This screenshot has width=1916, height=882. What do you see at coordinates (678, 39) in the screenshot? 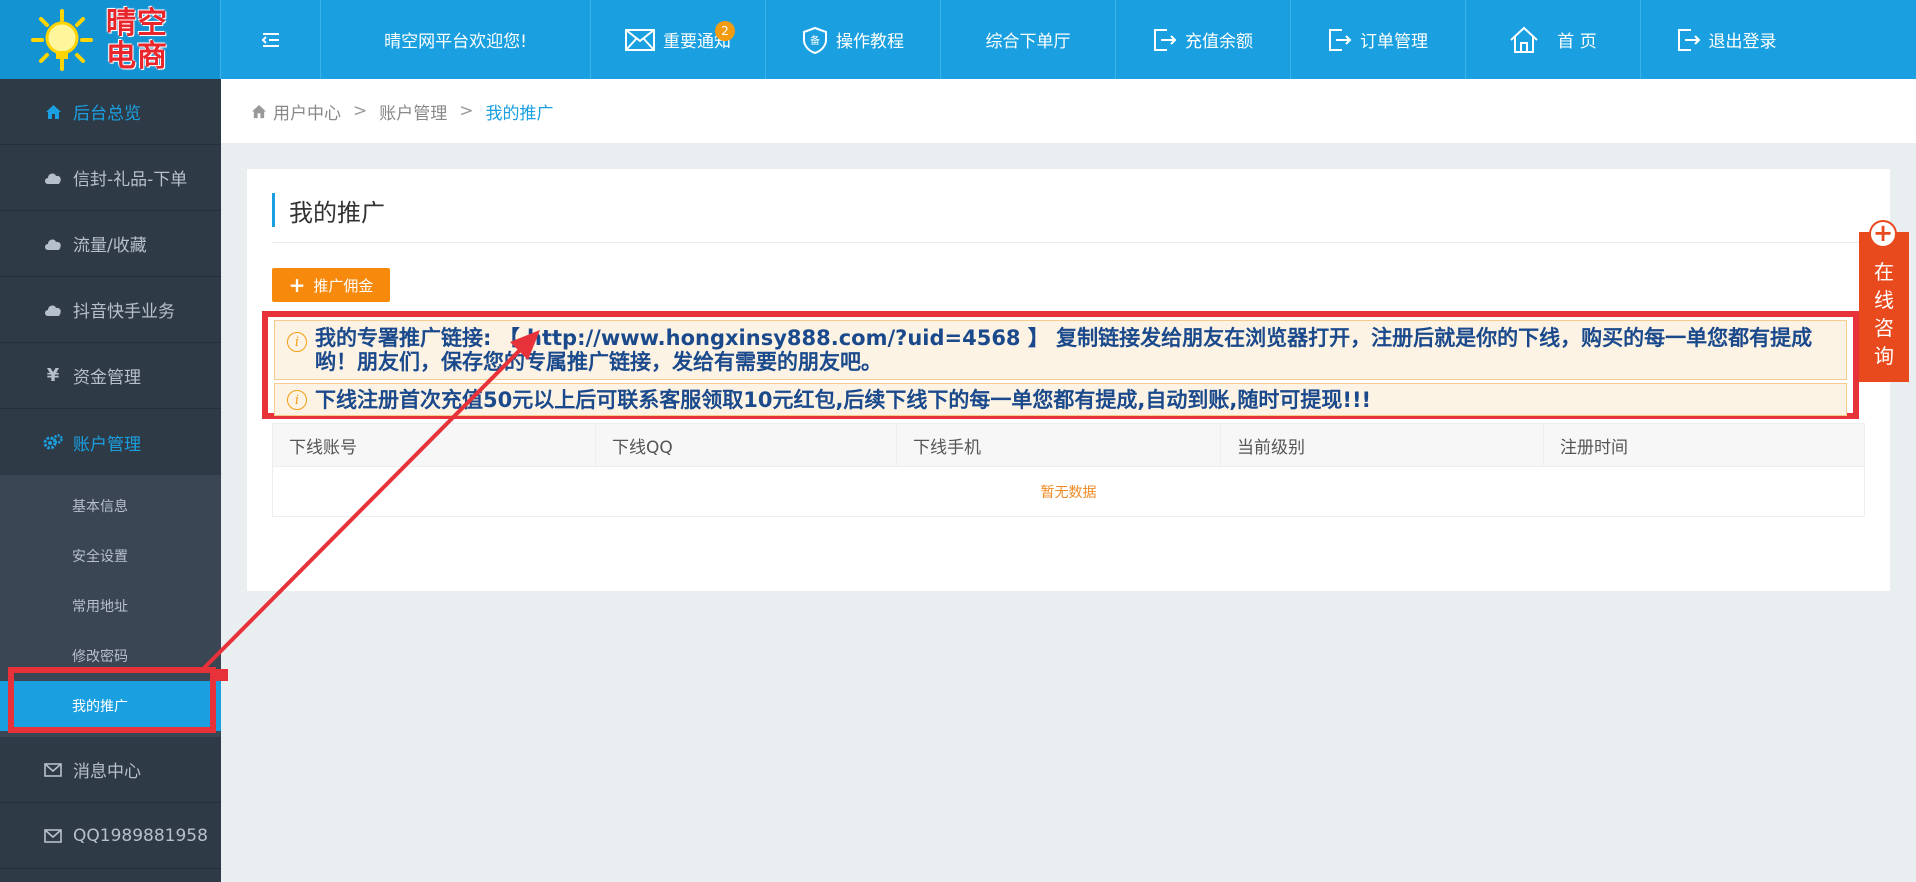
I see `nav-notice: 重要通知 2` at bounding box center [678, 39].